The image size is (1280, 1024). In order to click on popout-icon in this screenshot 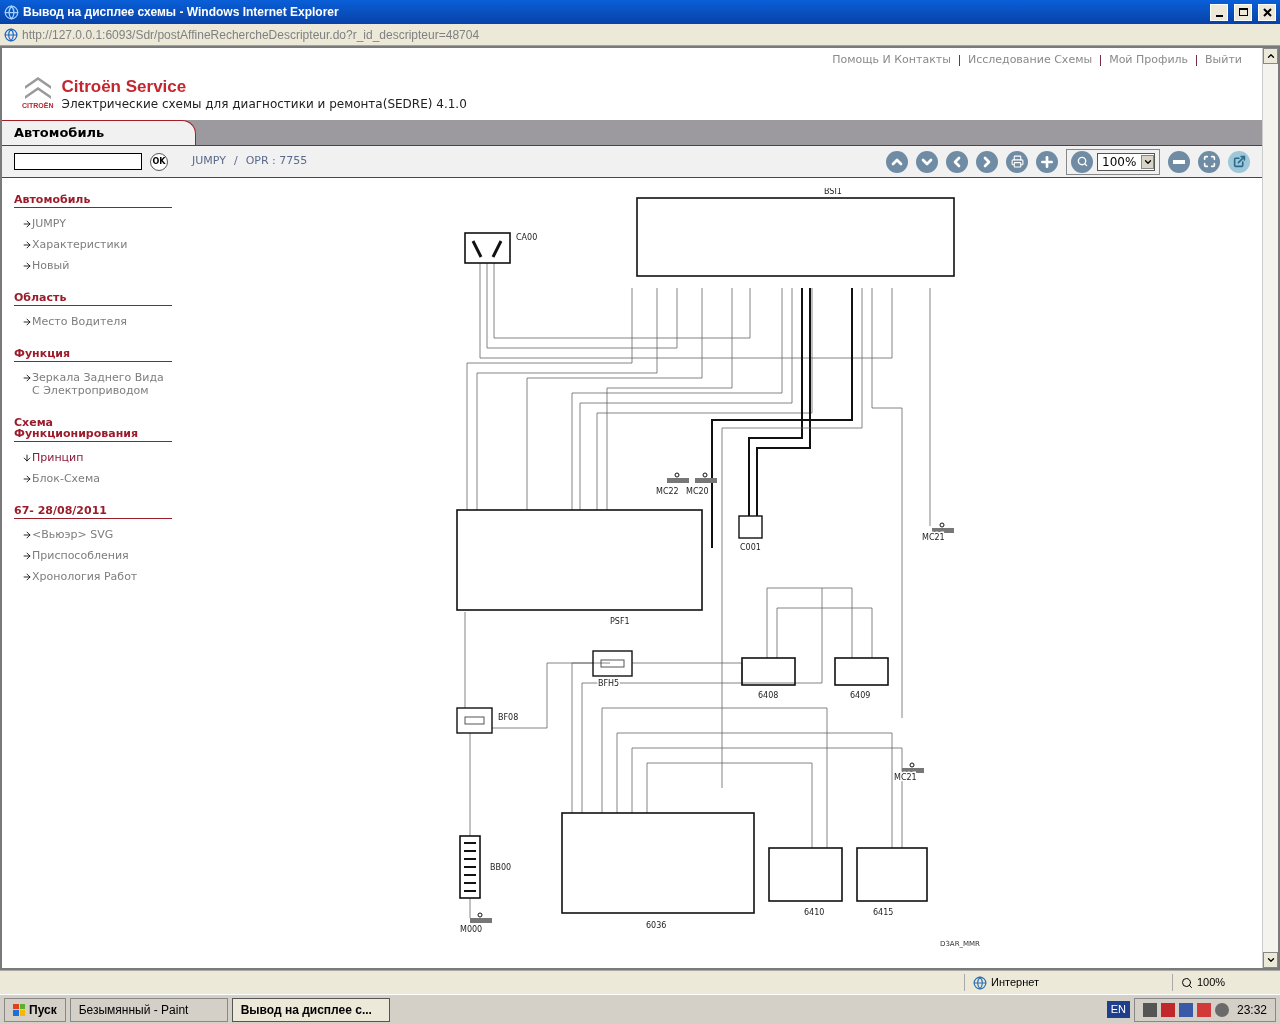, I will do `click(1239, 161)`.